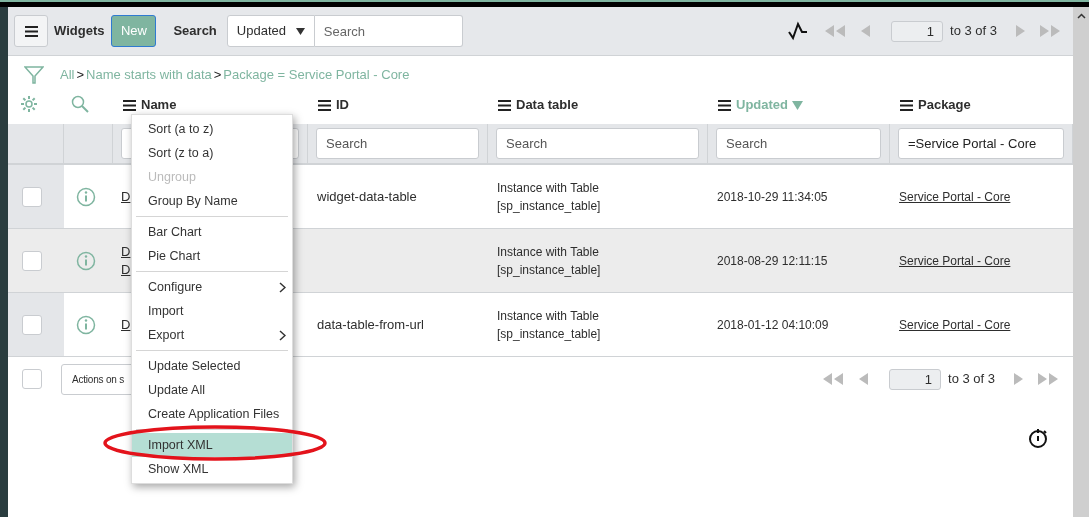  Describe the element at coordinates (772, 196) in the screenshot. I see `table-cell: 2018-10-29 11:34:05` at that location.